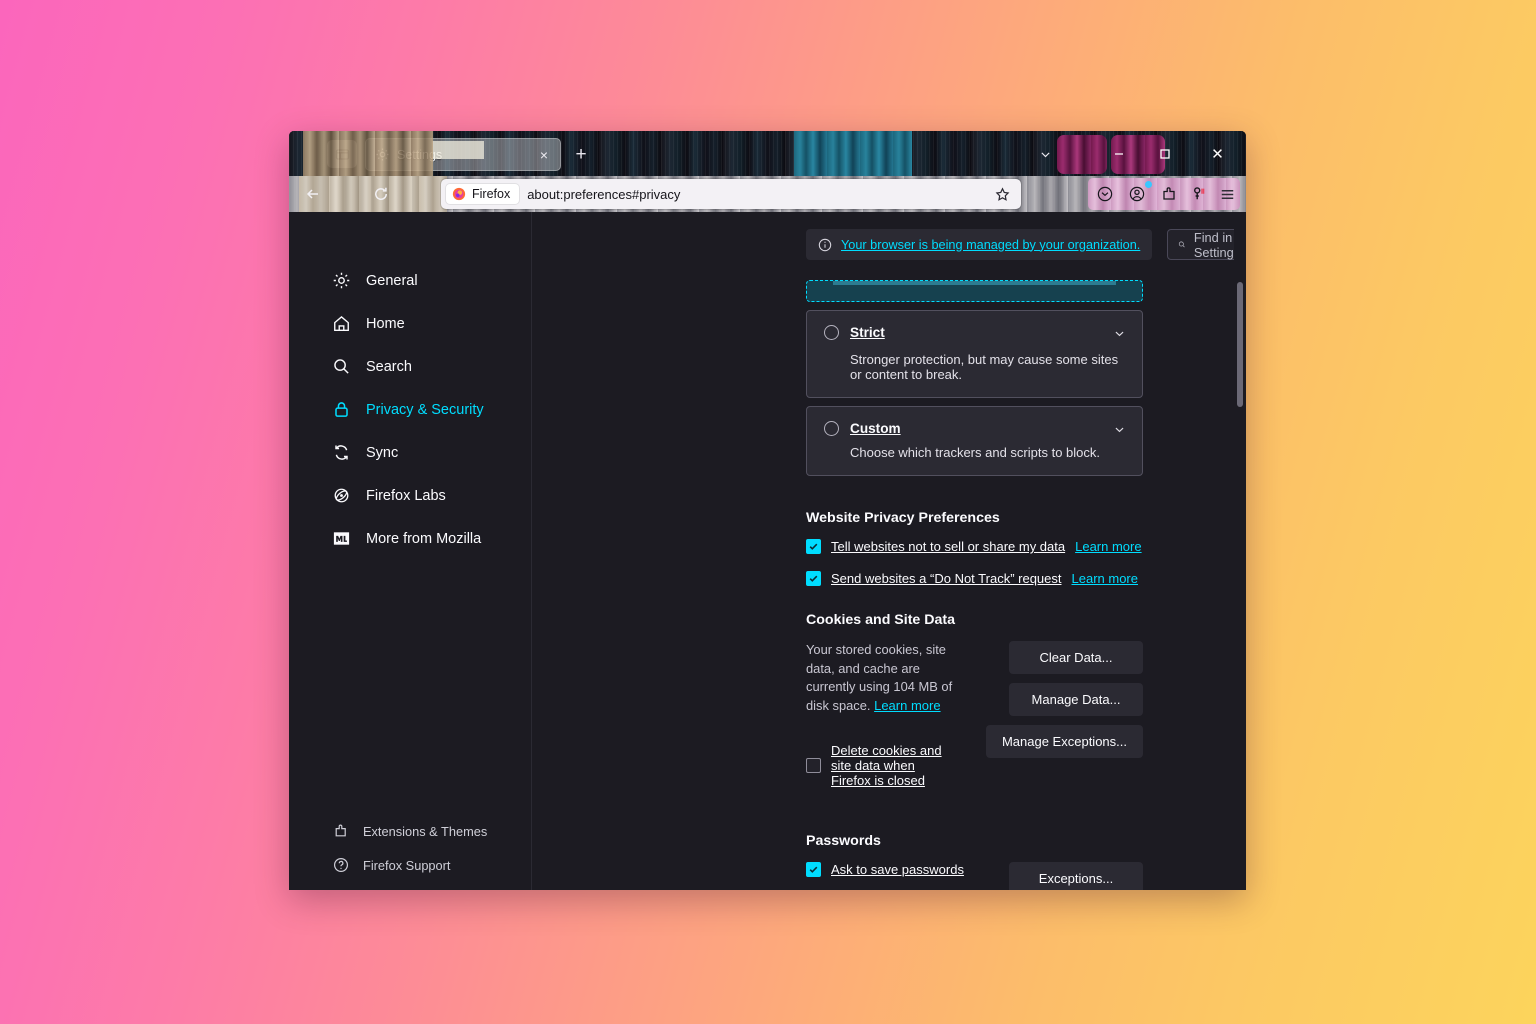 Image resolution: width=1536 pixels, height=1024 pixels. I want to click on sidebar-item-general: General, so click(410, 280).